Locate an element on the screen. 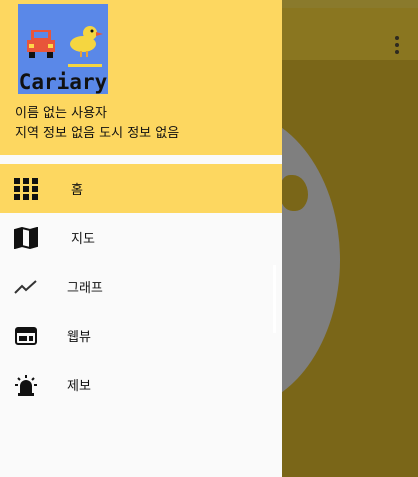 The height and width of the screenshot is (477, 418). car-icon is located at coordinates (41, 44).